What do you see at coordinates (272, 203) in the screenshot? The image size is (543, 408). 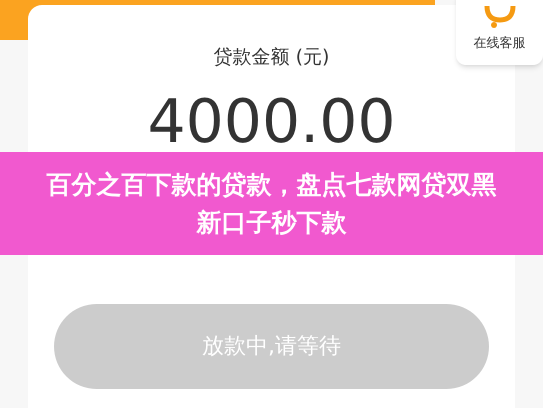 I see `banner-title: 百分之百下款的贷款，盘点七款网贷双黑新口子秒下款` at bounding box center [272, 203].